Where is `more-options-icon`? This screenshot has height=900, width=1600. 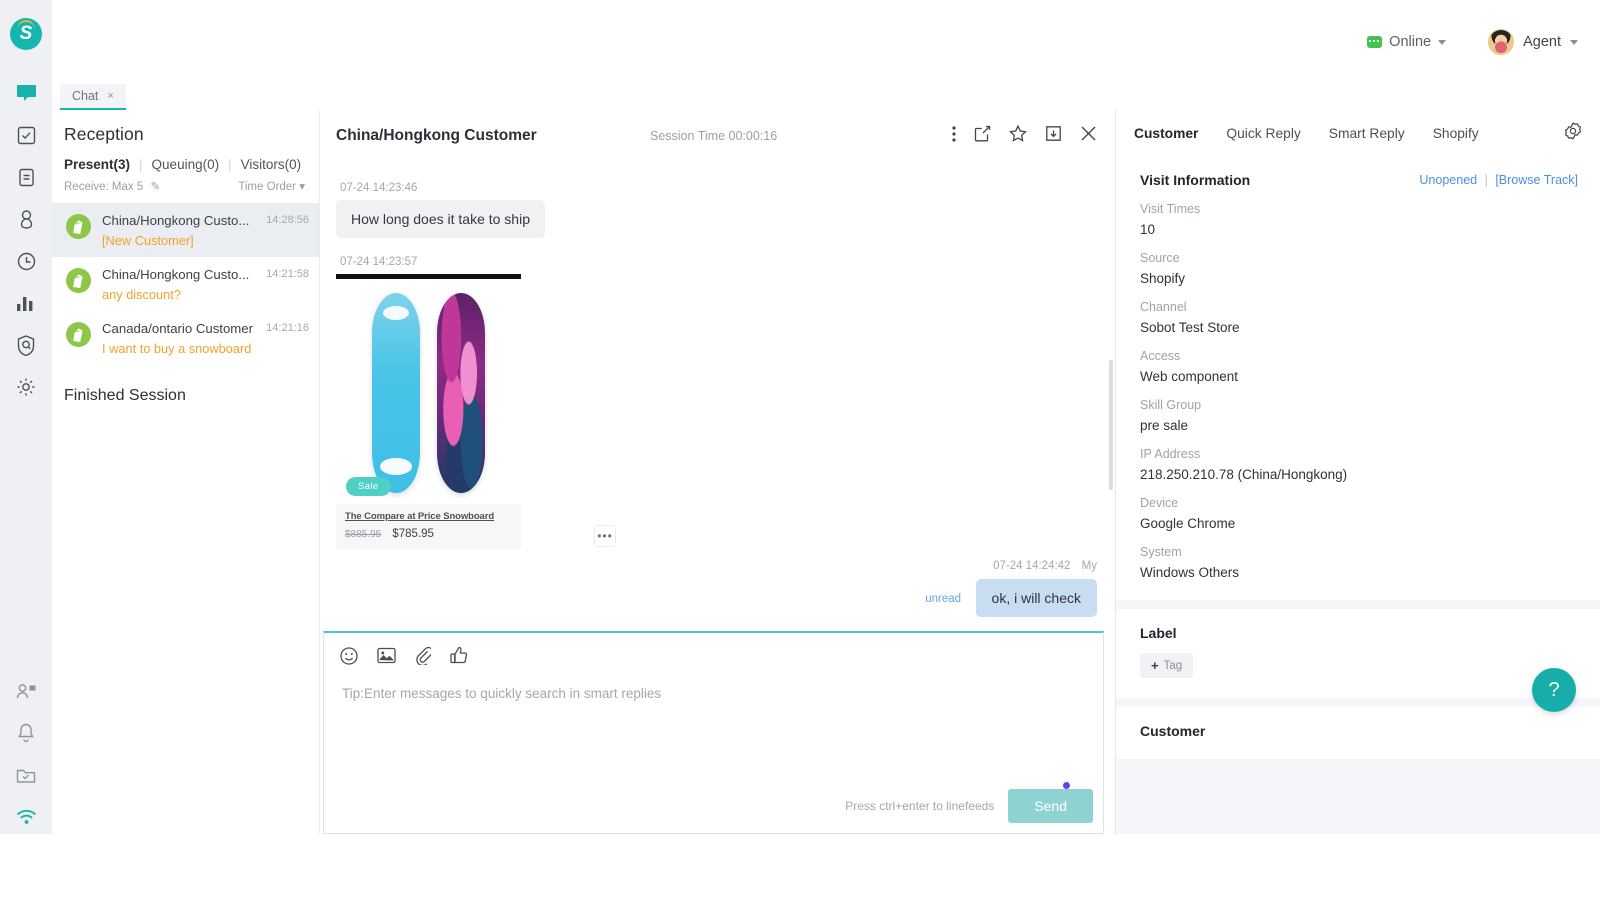
more-options-icon is located at coordinates (954, 136).